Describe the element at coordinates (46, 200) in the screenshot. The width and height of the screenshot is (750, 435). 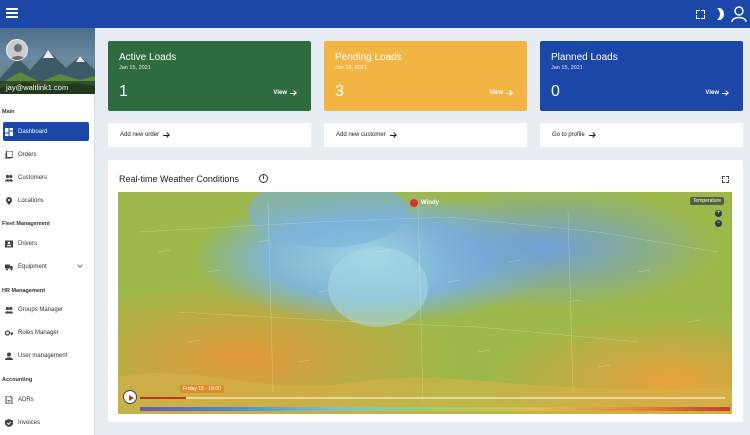
I see `sidebar-item-locations: Locations` at that location.